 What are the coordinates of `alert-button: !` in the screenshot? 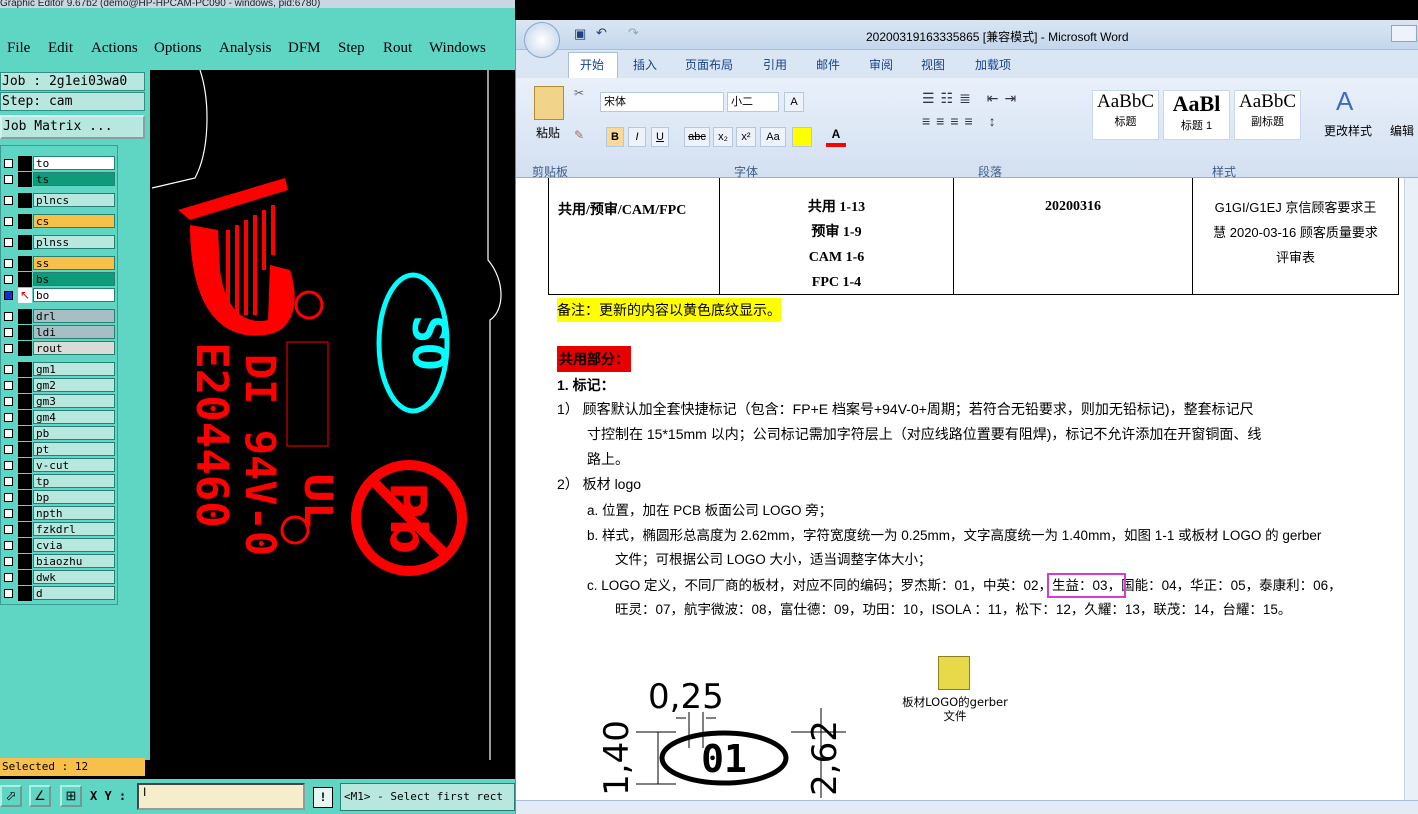 It's located at (323, 797).